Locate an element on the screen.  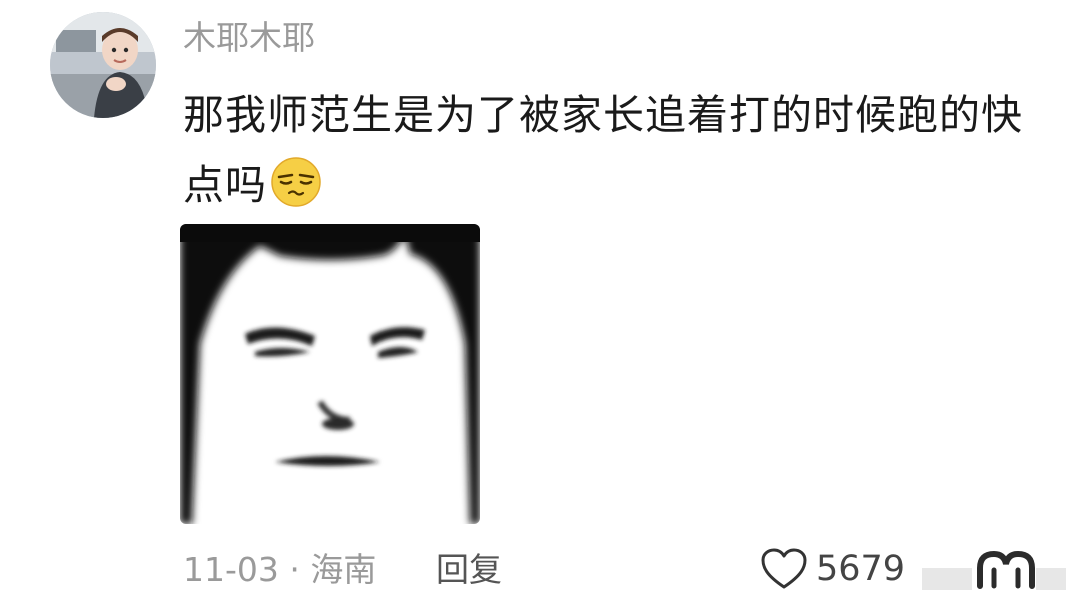
grumpy-face-sticker is located at coordinates (330, 374).